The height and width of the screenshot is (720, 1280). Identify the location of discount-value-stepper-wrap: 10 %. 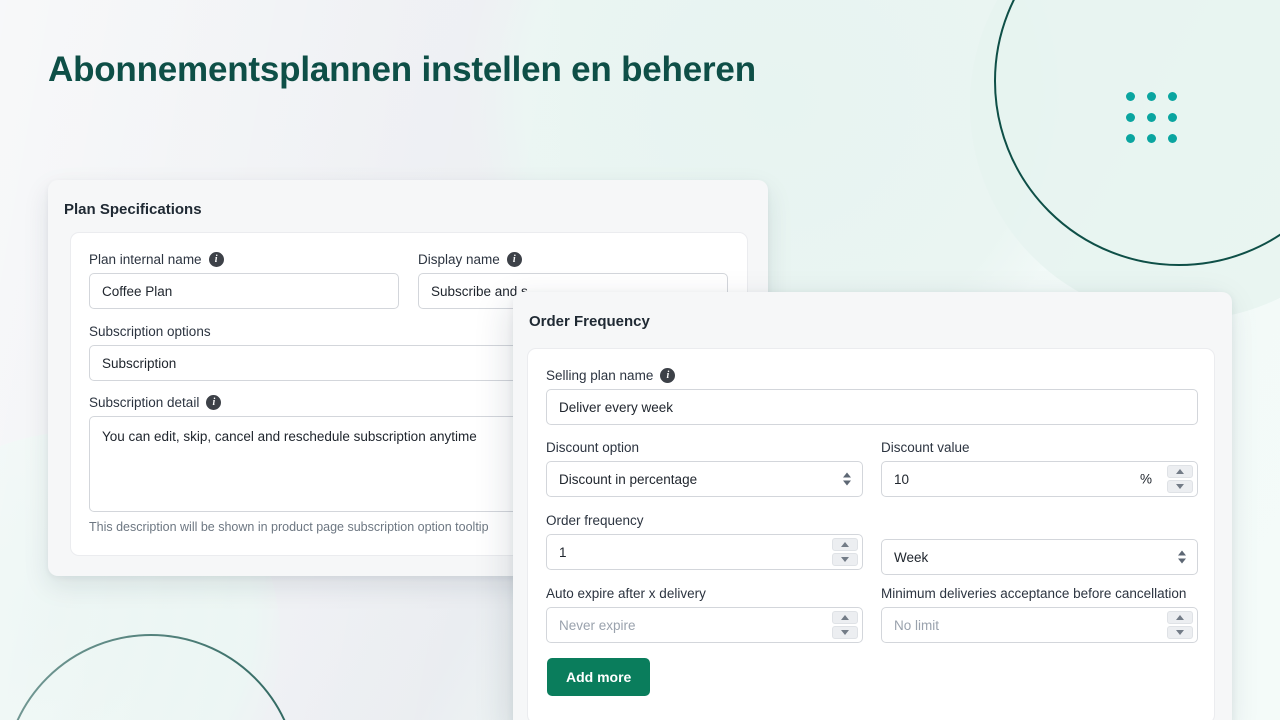
(1039, 479).